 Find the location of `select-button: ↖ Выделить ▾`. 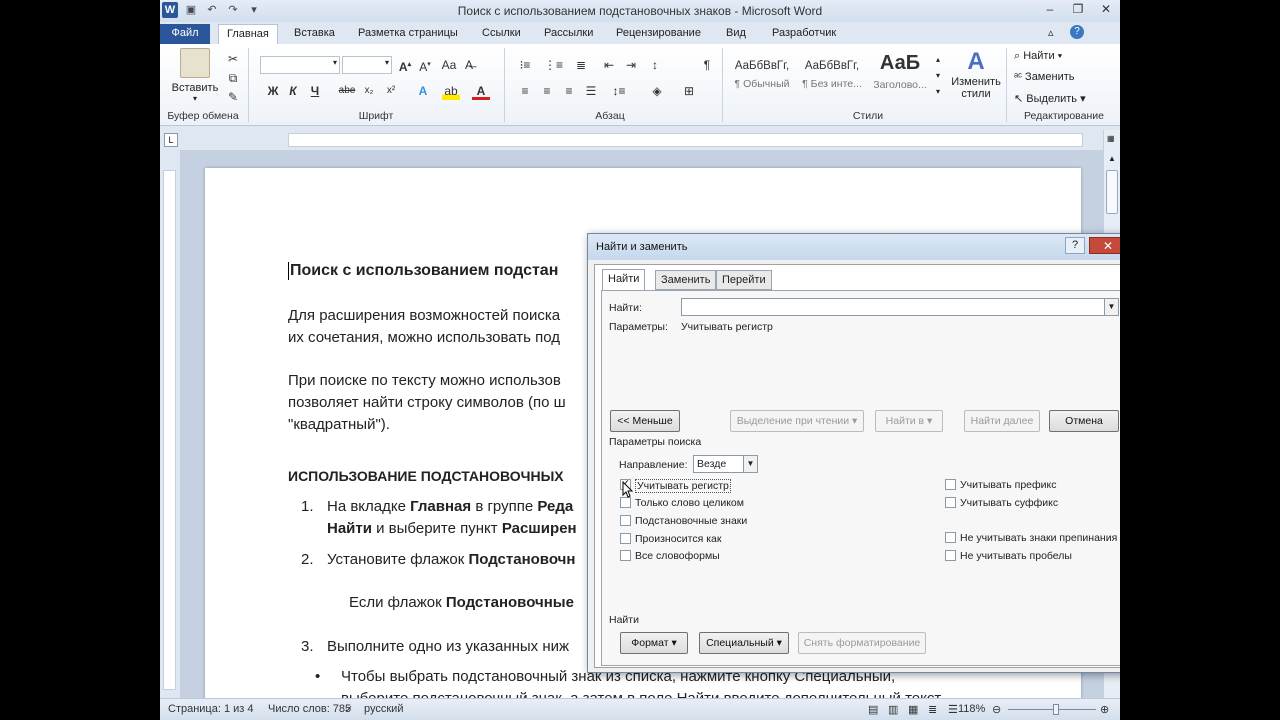

select-button: ↖ Выделить ▾ is located at coordinates (1050, 98).